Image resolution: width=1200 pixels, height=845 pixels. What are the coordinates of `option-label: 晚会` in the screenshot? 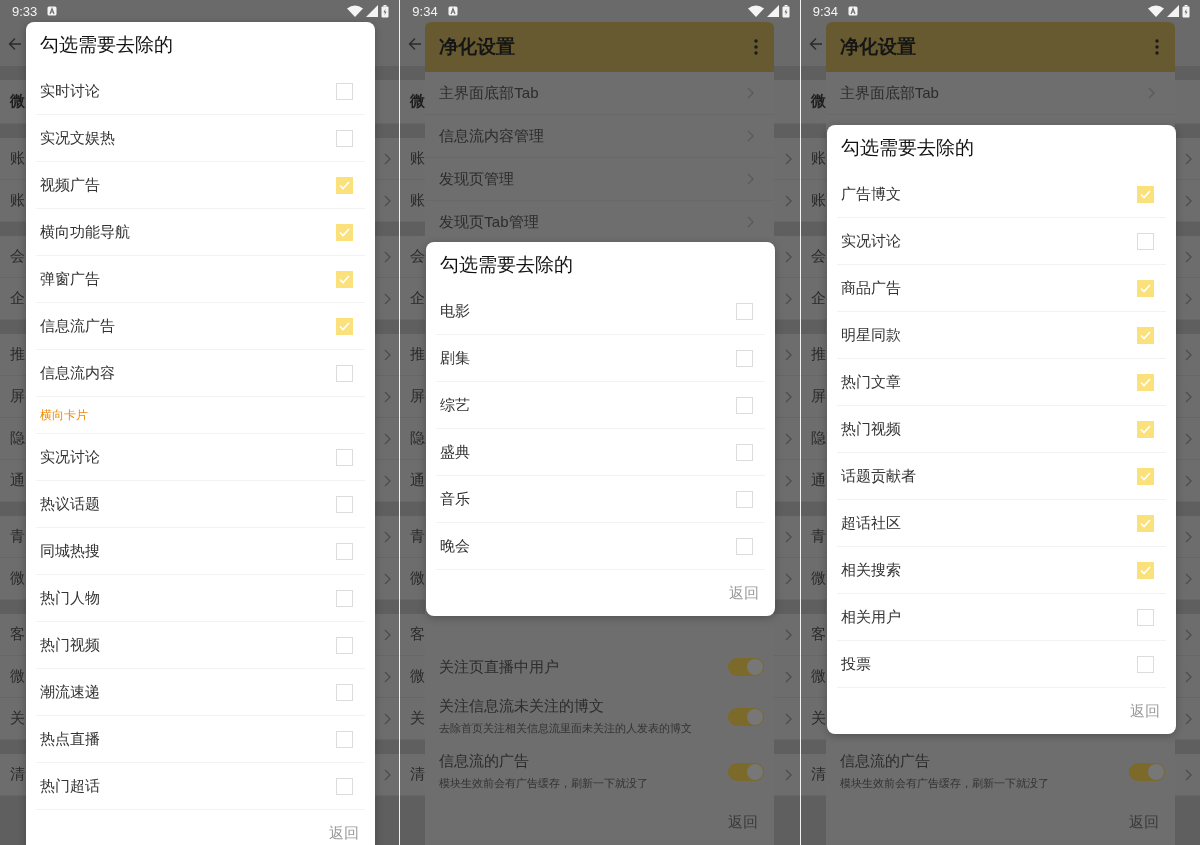 It's located at (455, 546).